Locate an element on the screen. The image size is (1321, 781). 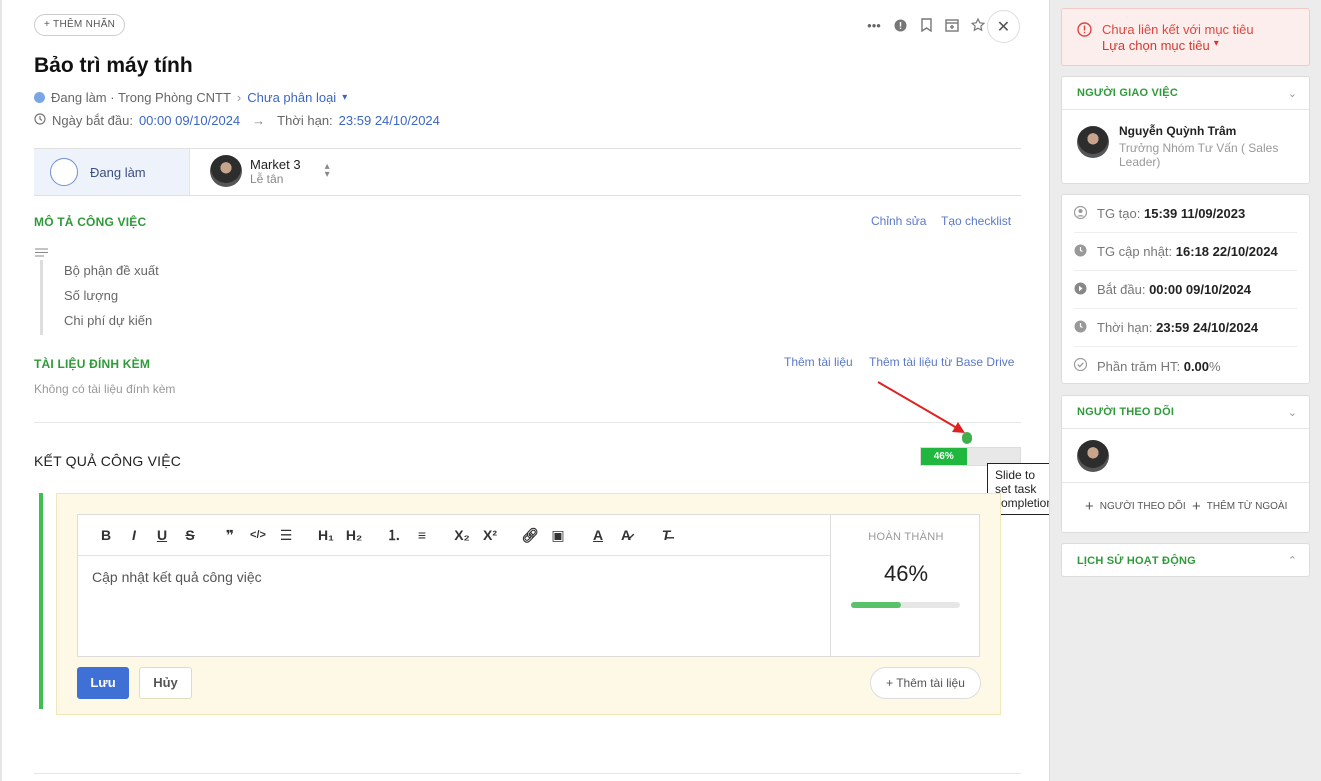
italic-icon: I is located at coordinates (134, 535).